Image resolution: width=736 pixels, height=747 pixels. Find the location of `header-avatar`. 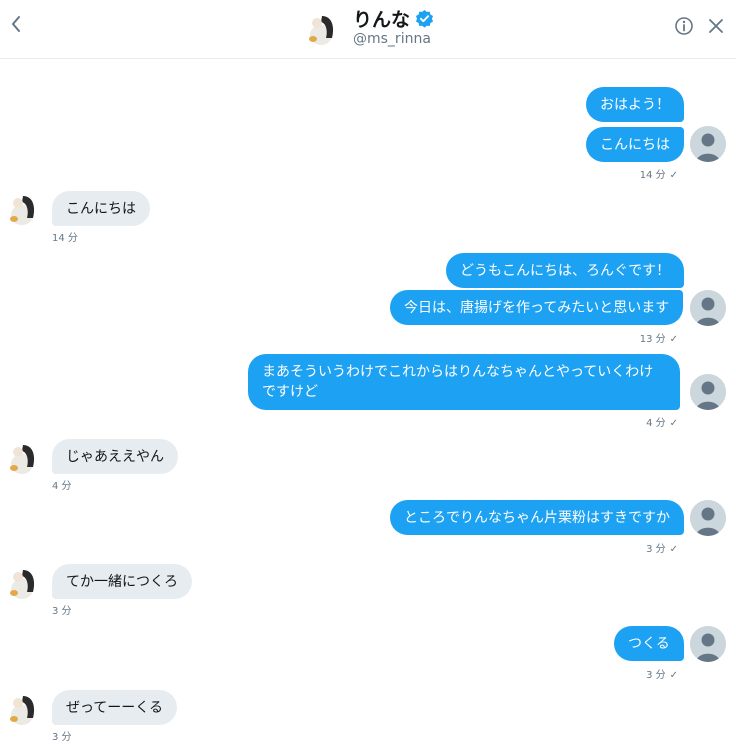

header-avatar is located at coordinates (323, 29).